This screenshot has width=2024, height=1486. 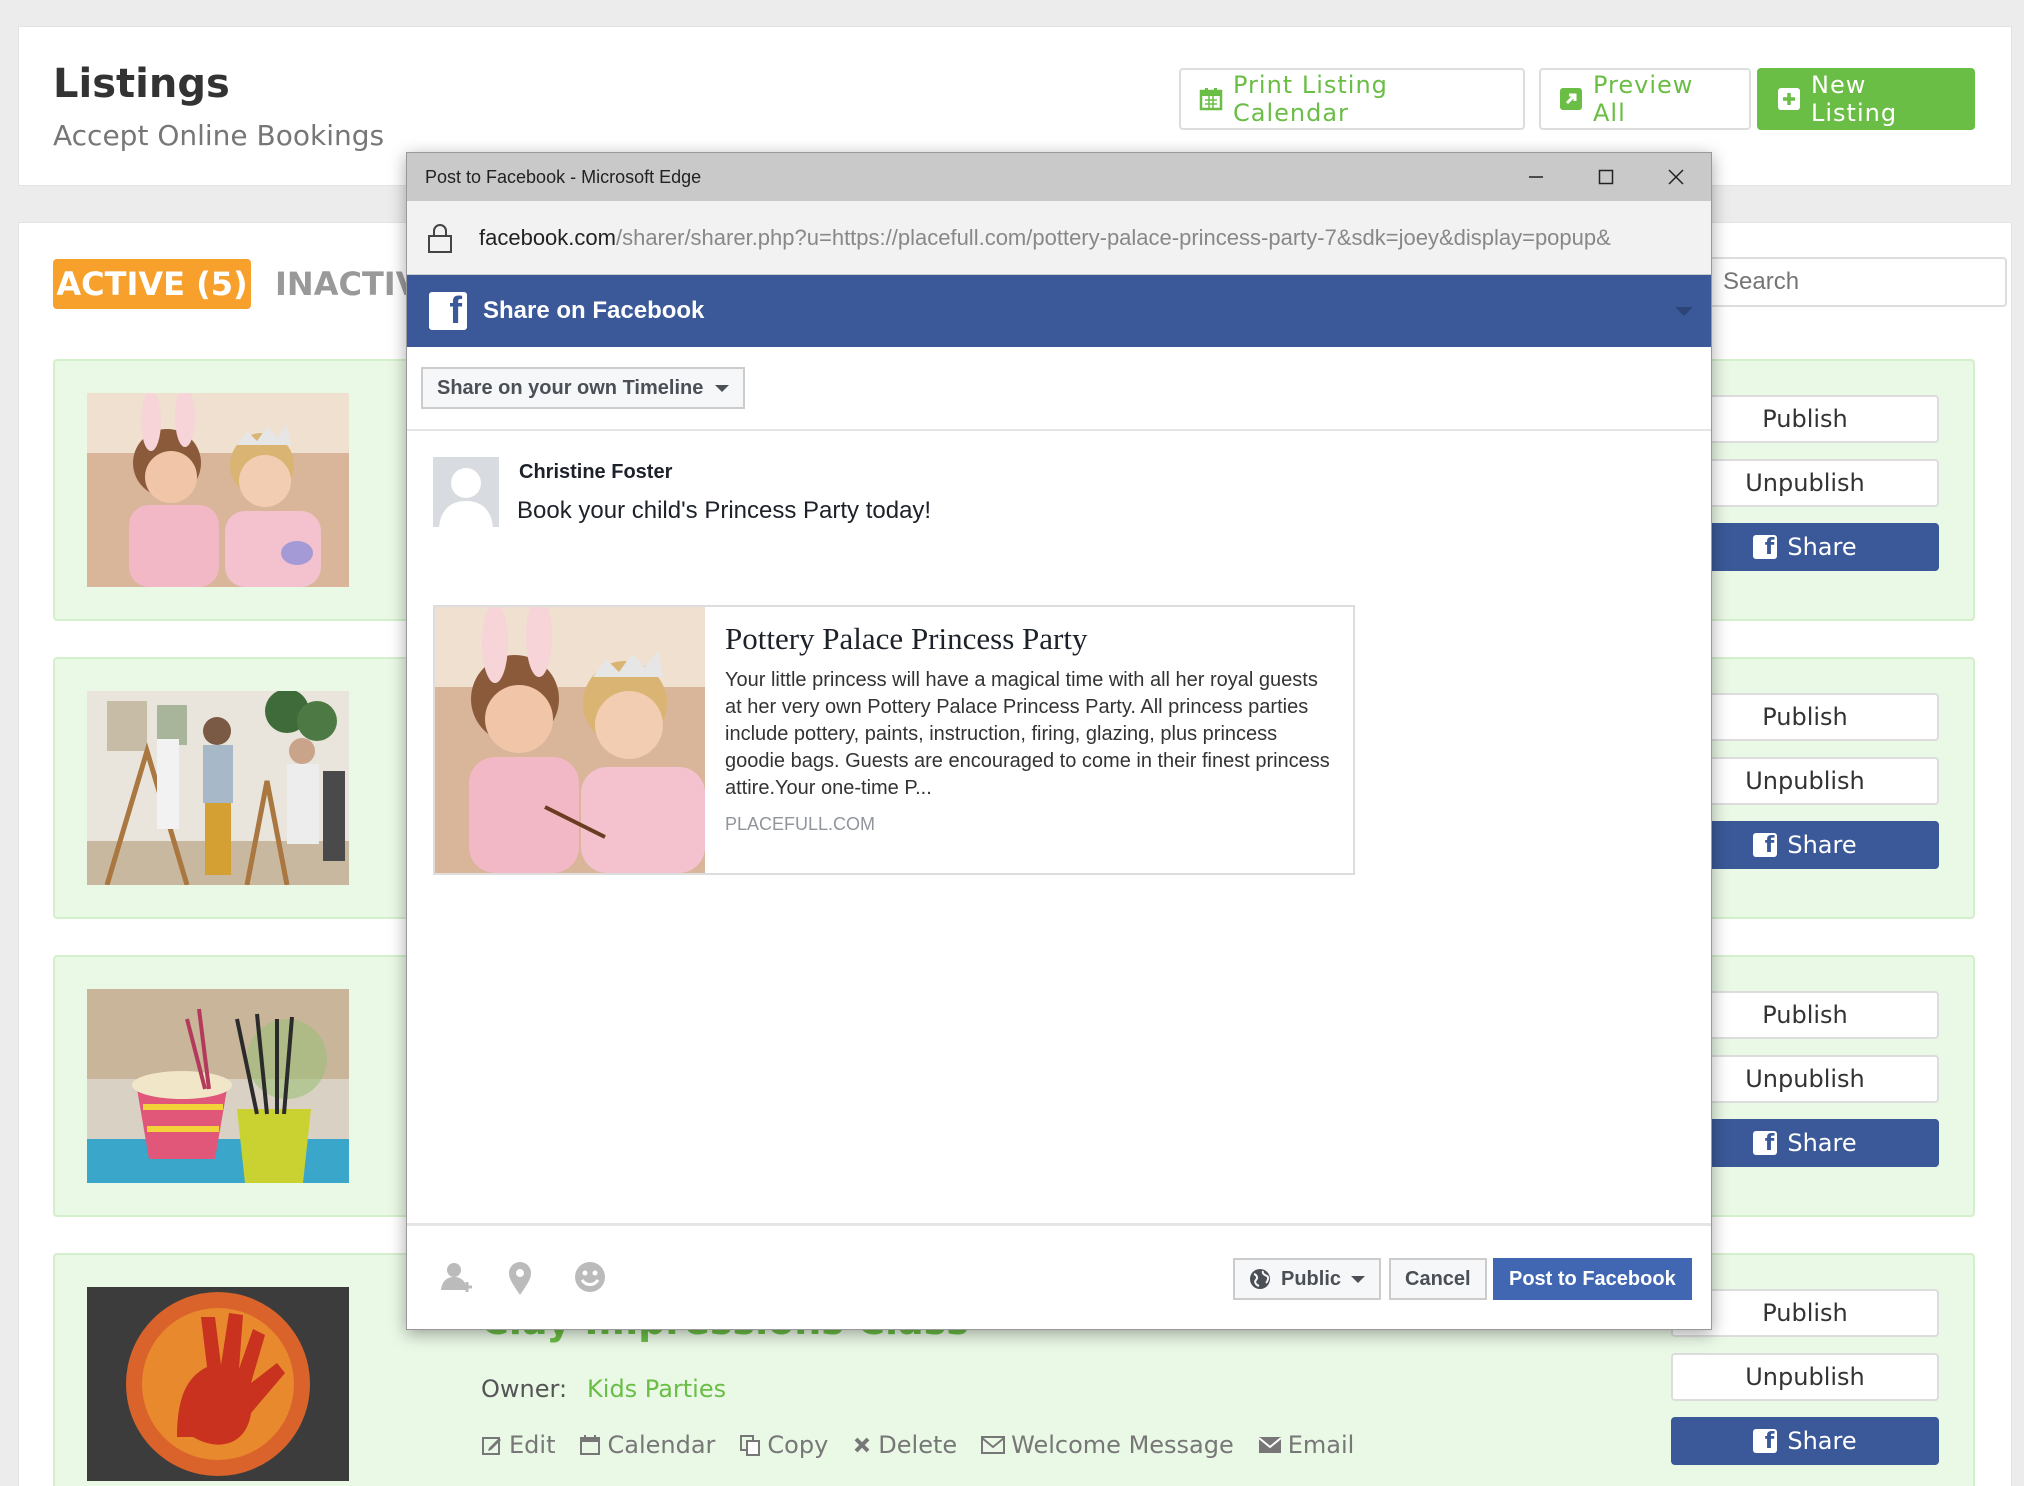 I want to click on print-listing-calendar-label: Print Listing Calendar, so click(x=1310, y=99).